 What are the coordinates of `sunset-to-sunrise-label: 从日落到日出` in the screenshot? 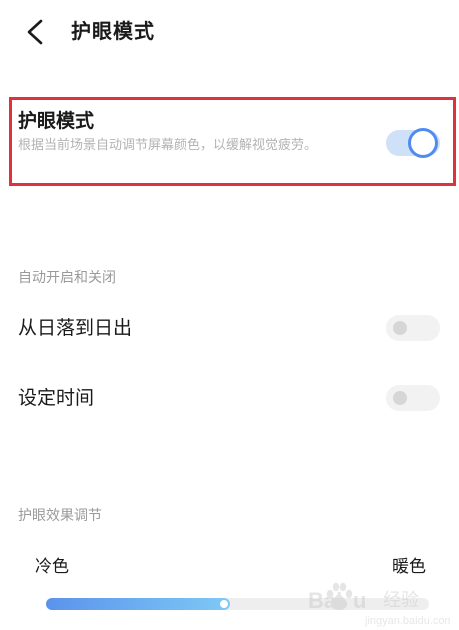 It's located at (75, 328).